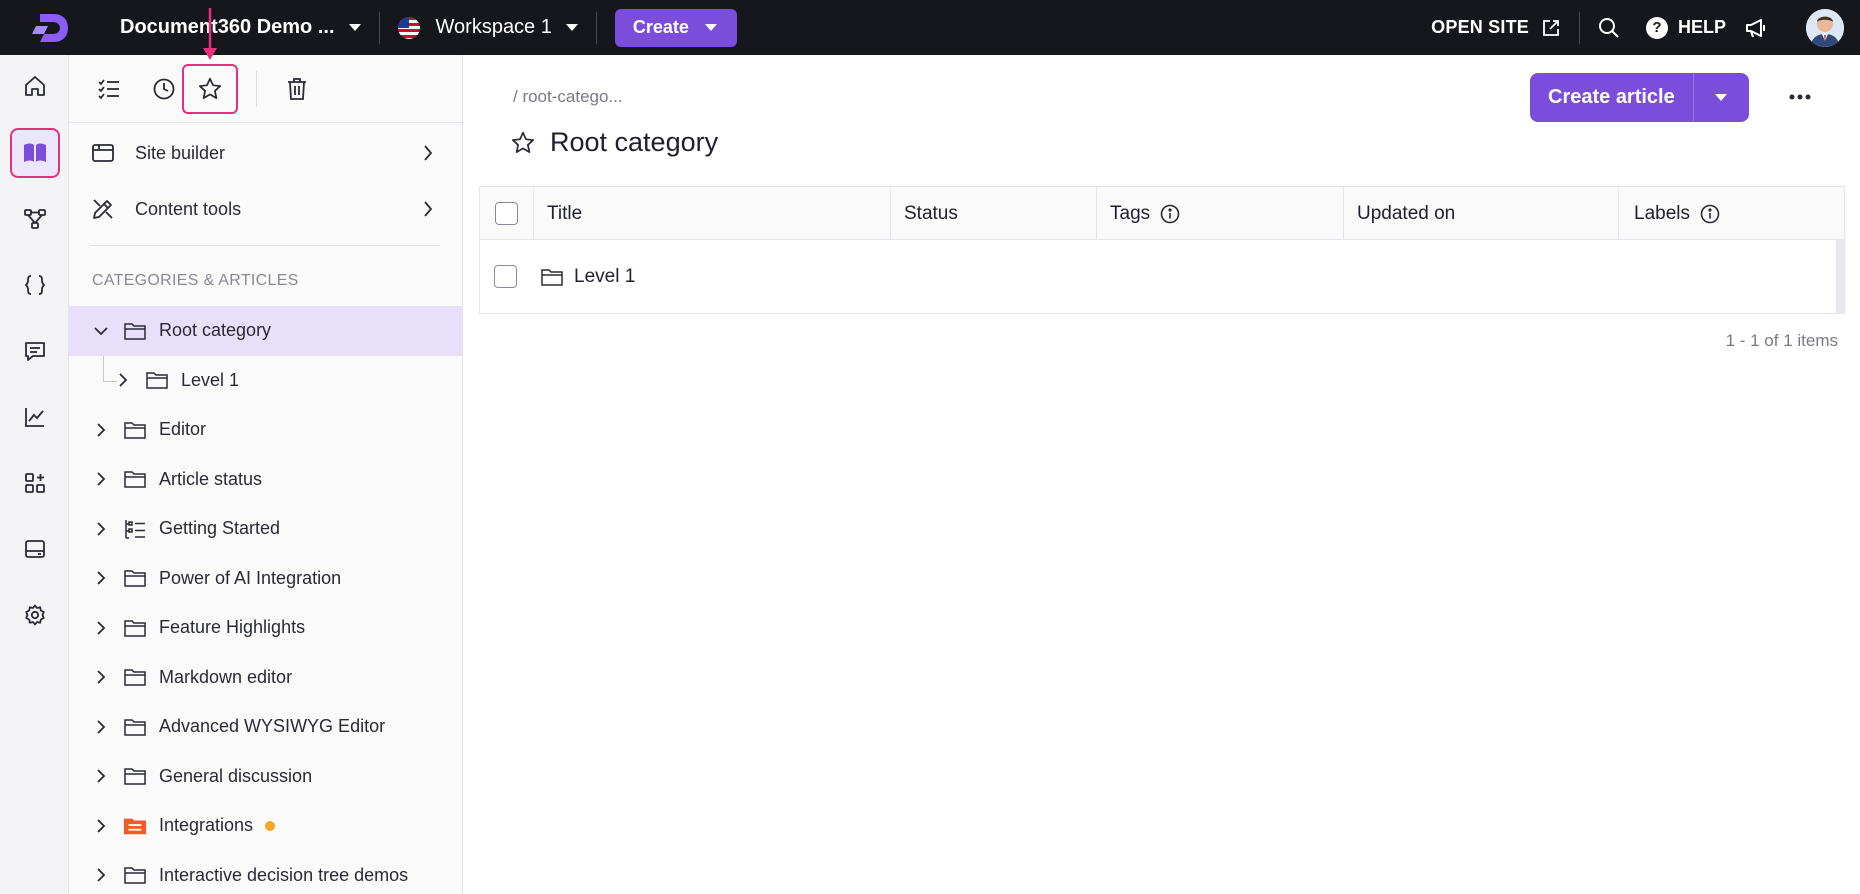 The width and height of the screenshot is (1860, 894). Describe the element at coordinates (220, 528) in the screenshot. I see `tree-item-label: Getting Started` at that location.